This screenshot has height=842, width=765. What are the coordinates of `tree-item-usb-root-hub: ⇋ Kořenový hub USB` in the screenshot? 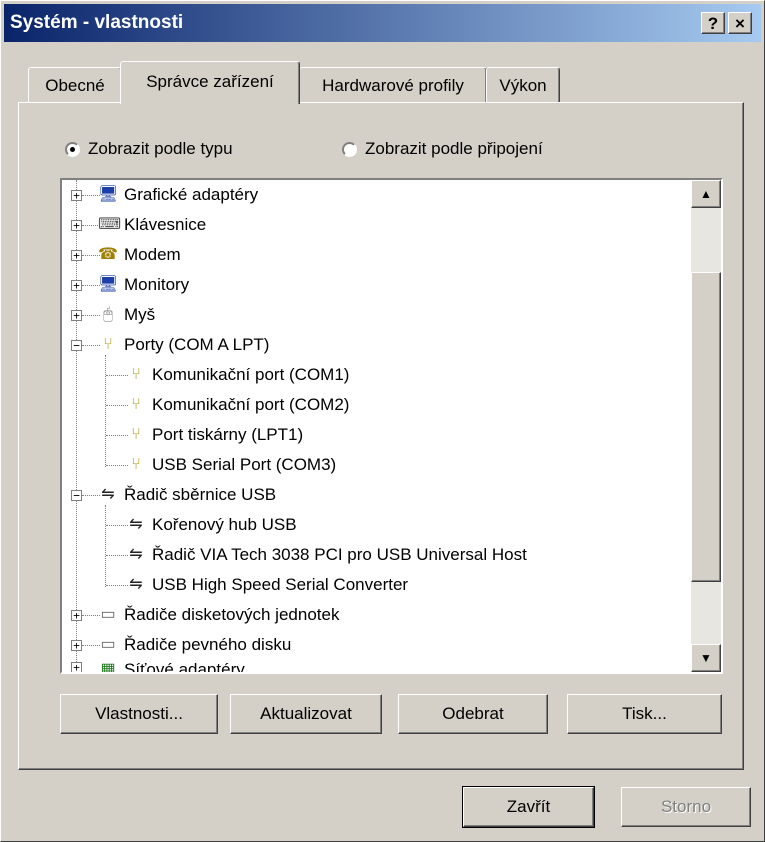 It's located at (211, 525).